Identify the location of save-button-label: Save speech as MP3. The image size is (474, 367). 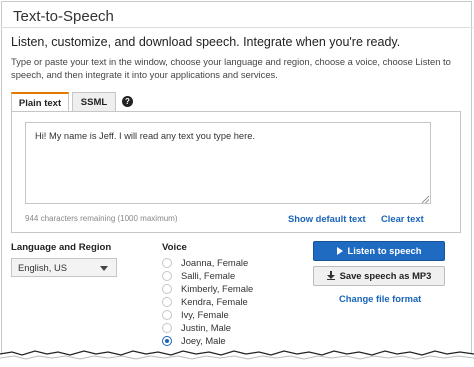
(385, 275).